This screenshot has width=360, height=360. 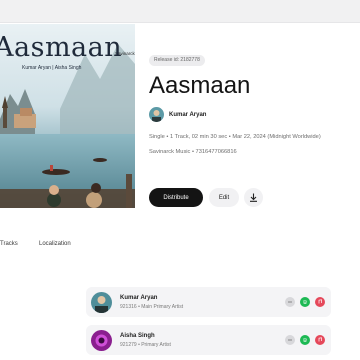 I want to click on edit-button: Edit, so click(x=224, y=197).